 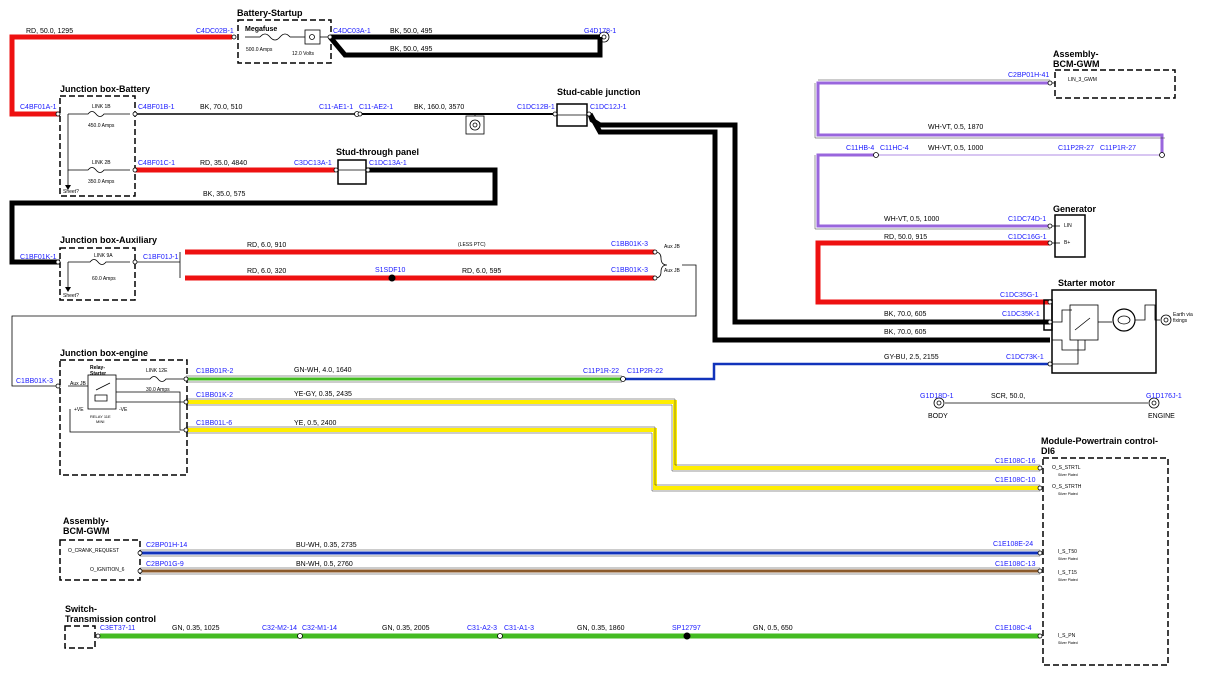 What do you see at coordinates (158, 390) in the screenshot?
I see `label-link12e-rating: 30.0 Amps` at bounding box center [158, 390].